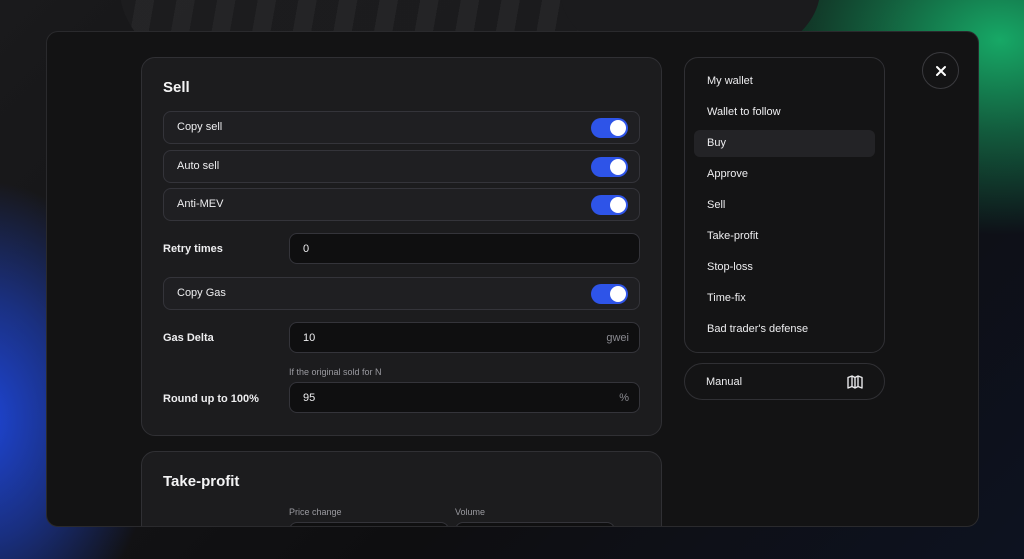  What do you see at coordinates (369, 524) in the screenshot?
I see `price-change-input` at bounding box center [369, 524].